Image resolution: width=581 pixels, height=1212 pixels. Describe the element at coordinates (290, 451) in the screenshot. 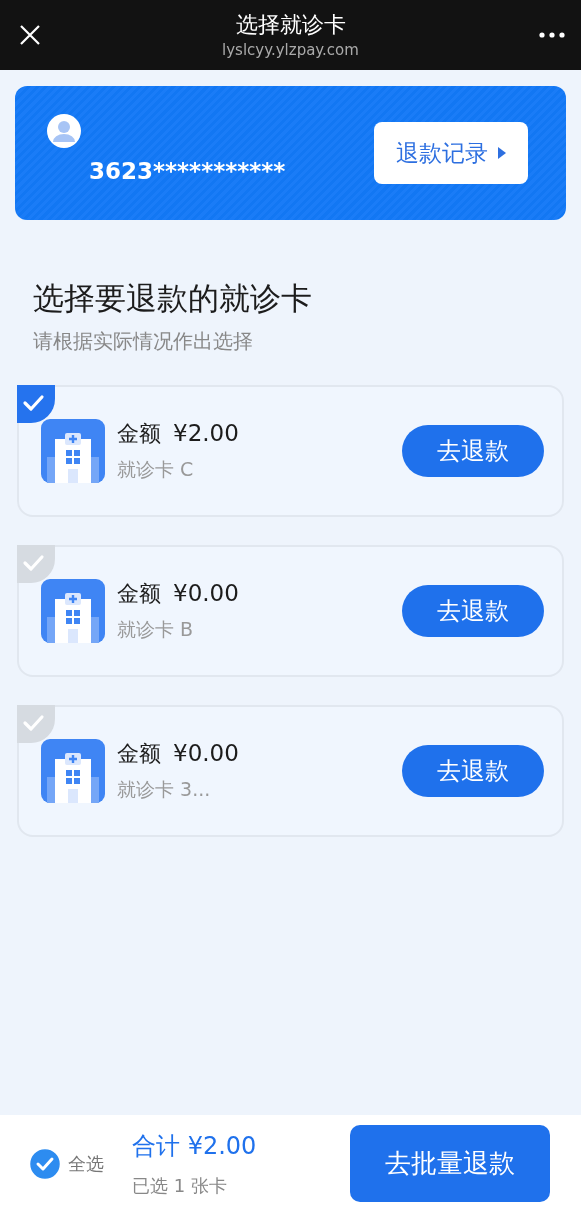

I see `card-item: 金额 ¥2.00 就诊卡 C 去退款` at that location.